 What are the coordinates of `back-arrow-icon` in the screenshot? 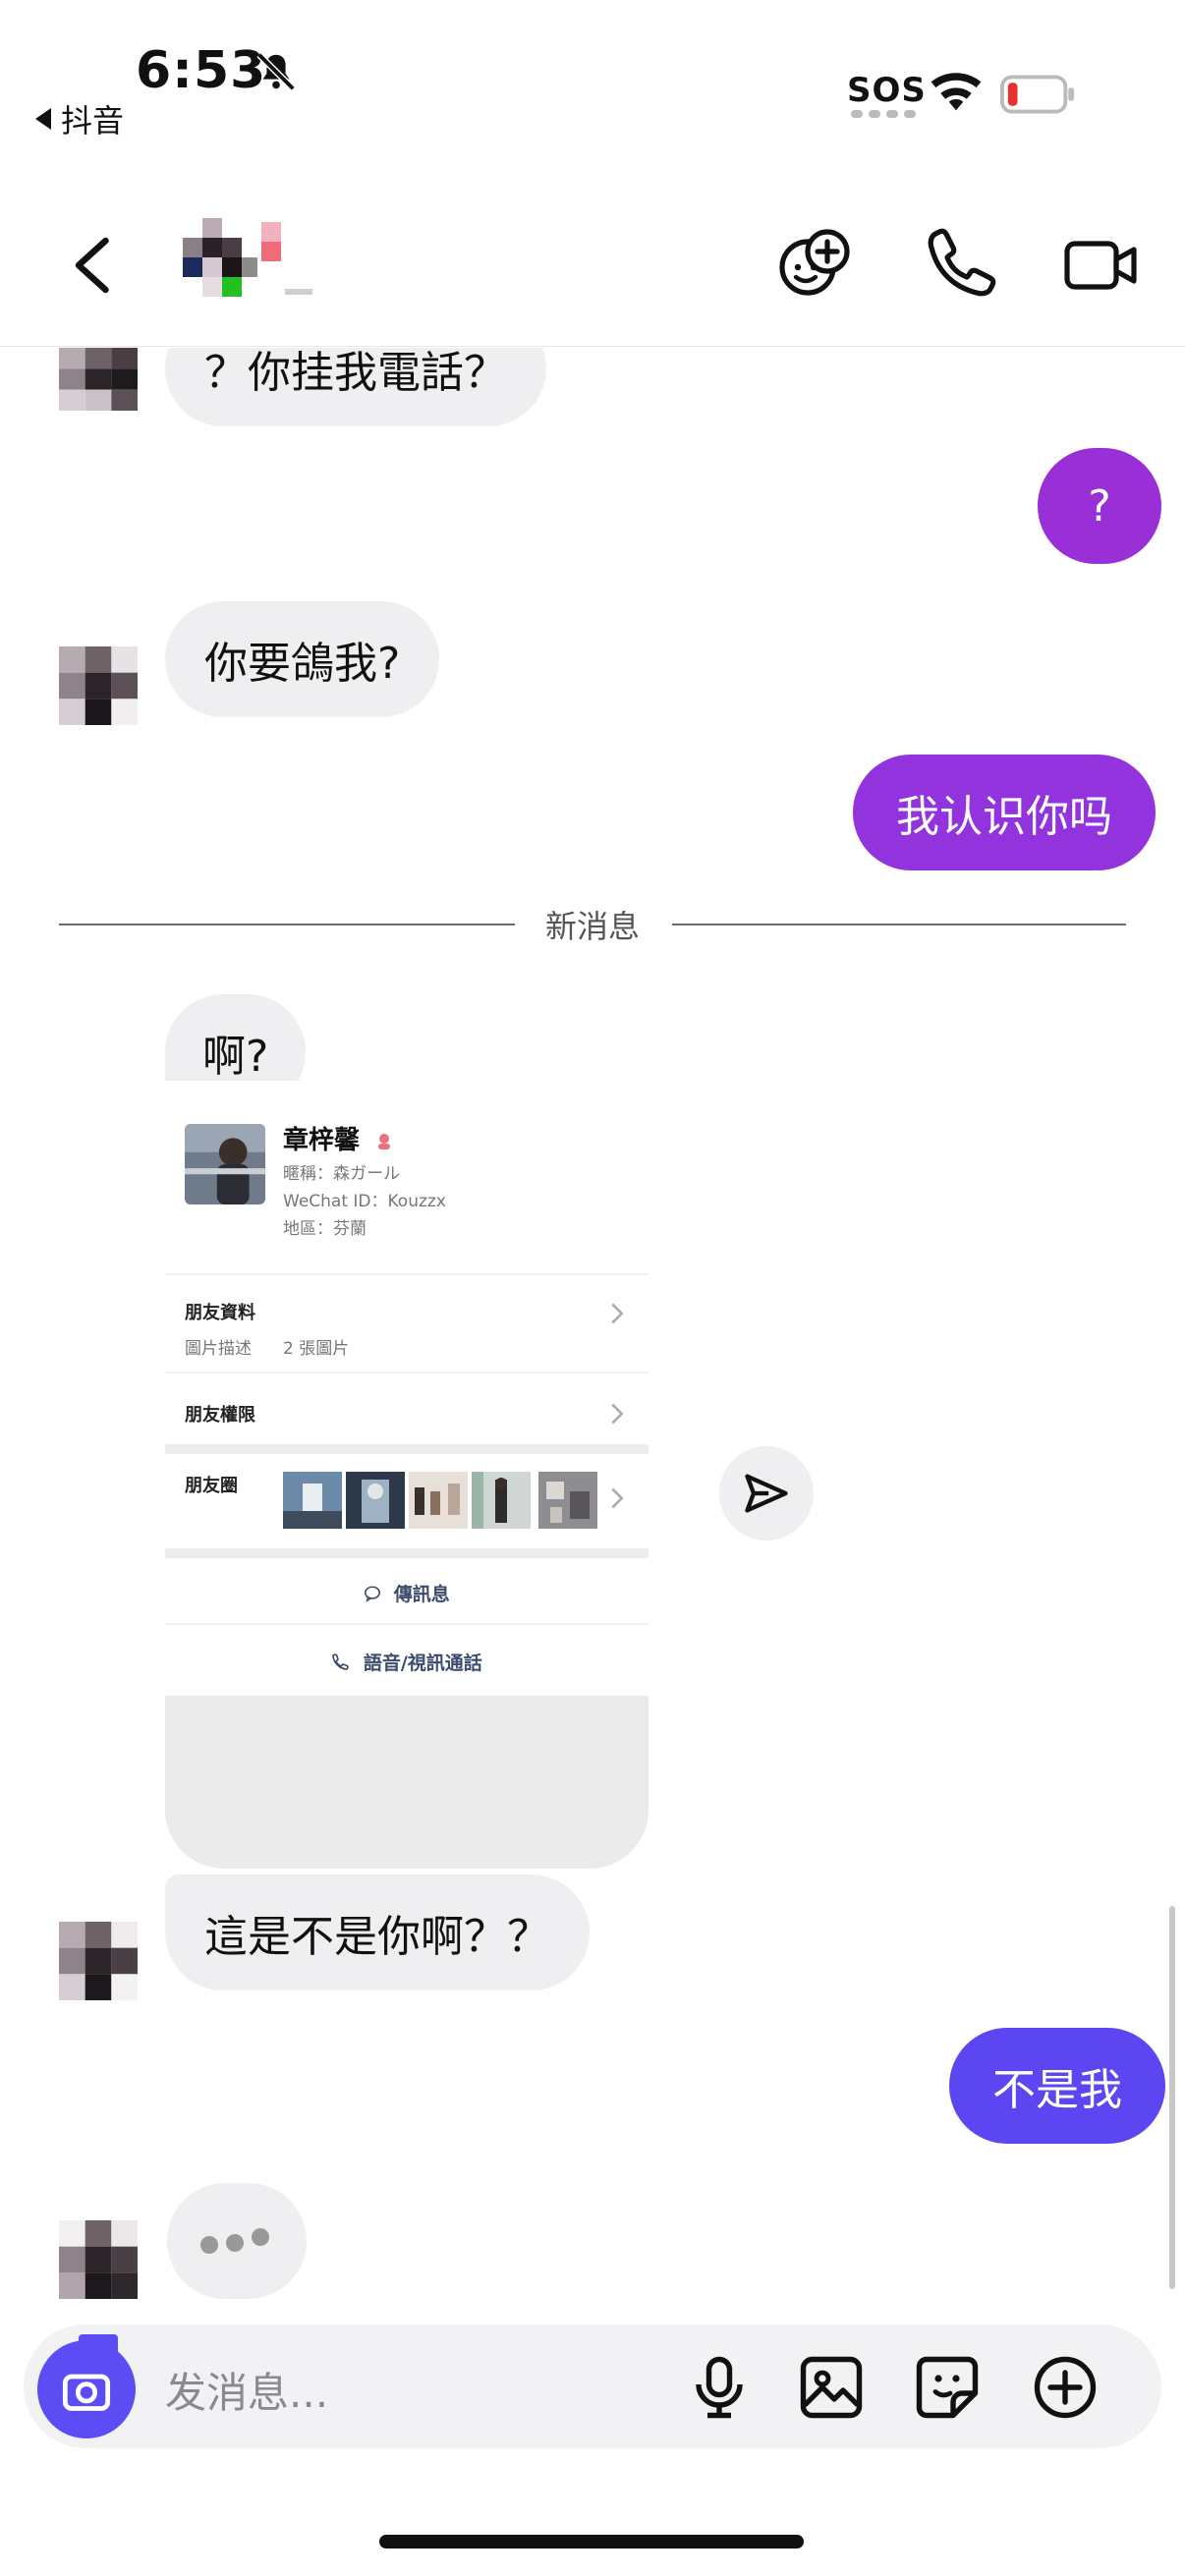 It's located at (93, 265).